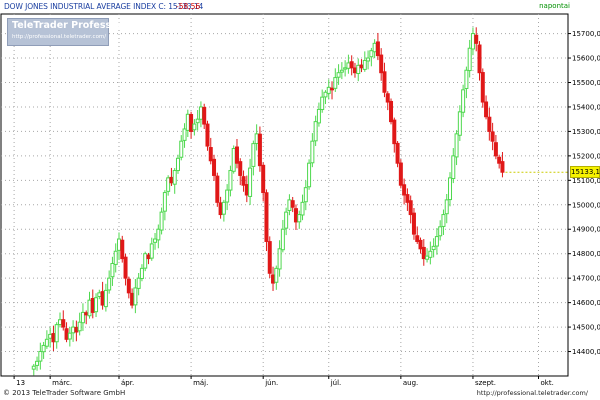 This screenshot has height=400, width=600. What do you see at coordinates (200, 383) in the screenshot?
I see `x-tick-label: máj.` at bounding box center [200, 383].